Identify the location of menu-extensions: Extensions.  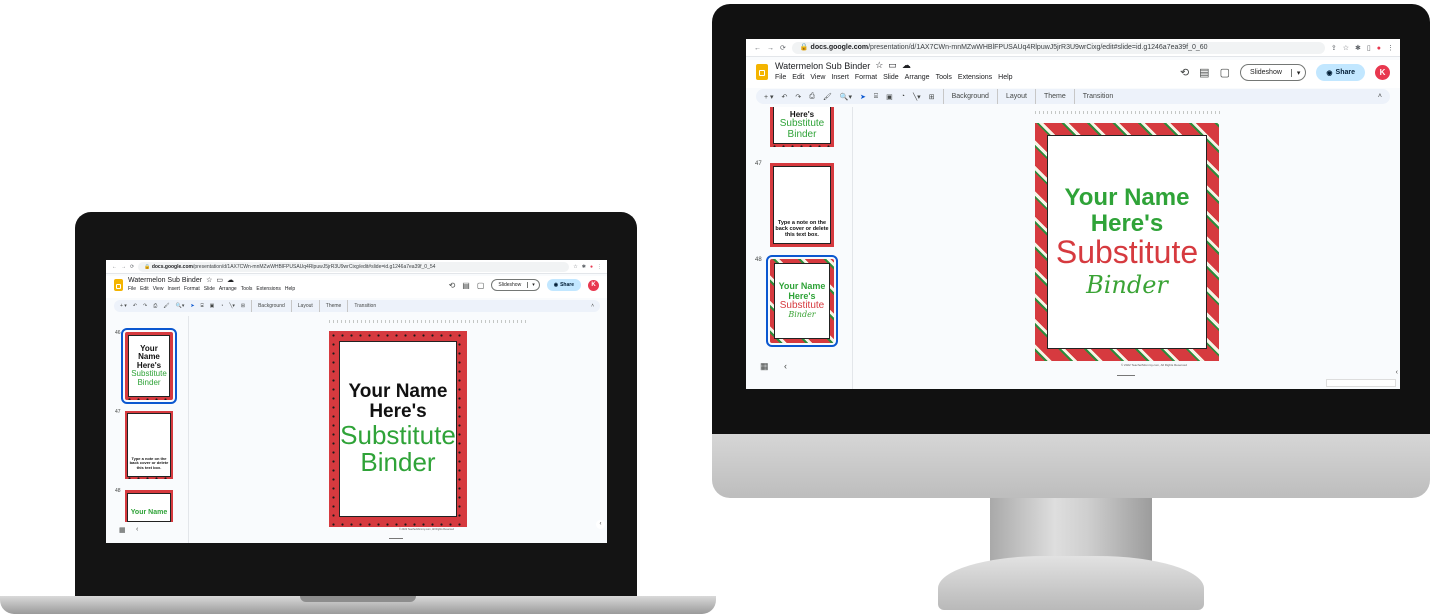
(975, 77).